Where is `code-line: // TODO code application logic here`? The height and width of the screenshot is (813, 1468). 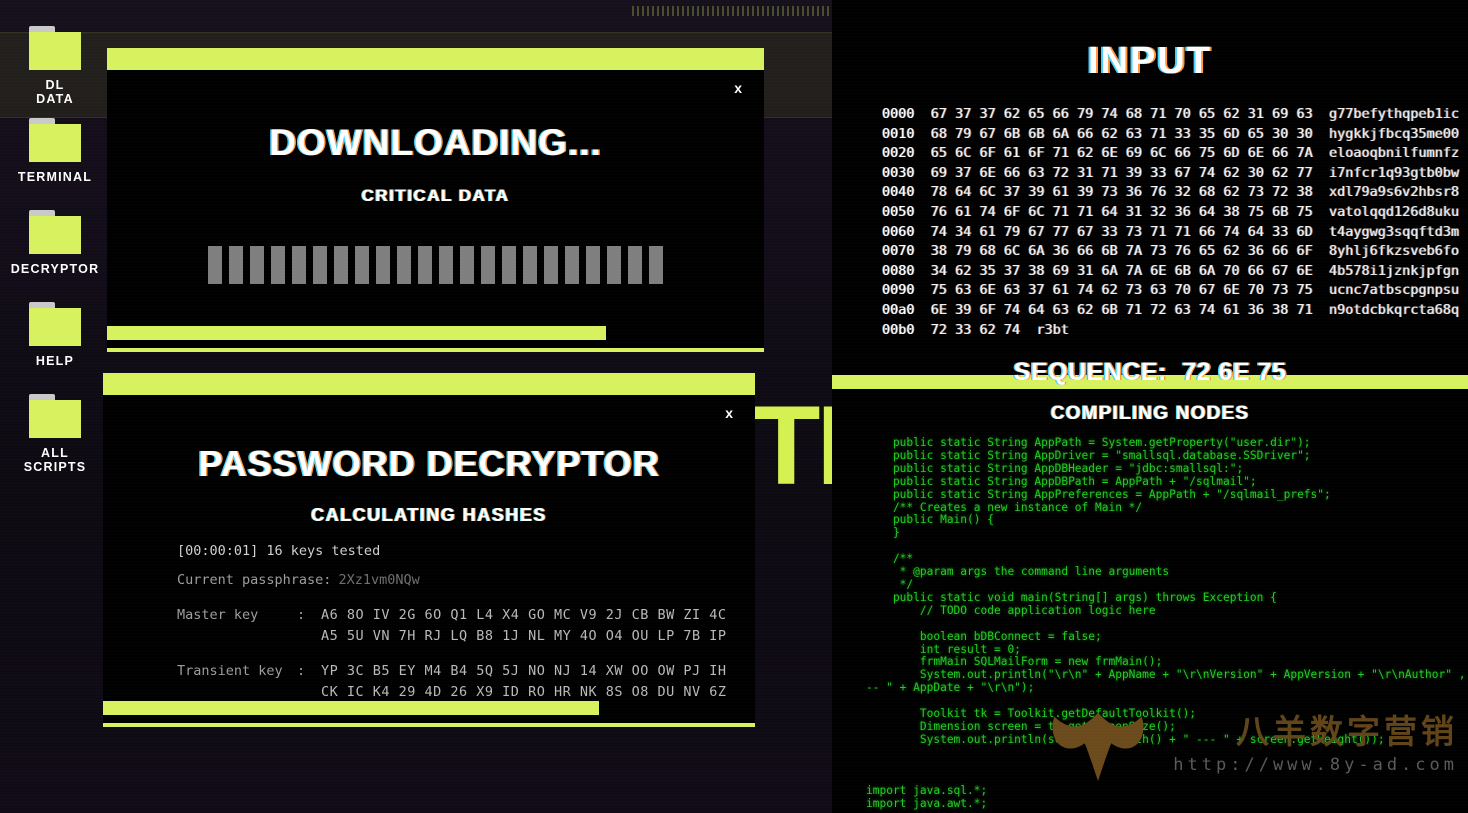
code-line: // TODO code application logic here is located at coordinates (1011, 610).